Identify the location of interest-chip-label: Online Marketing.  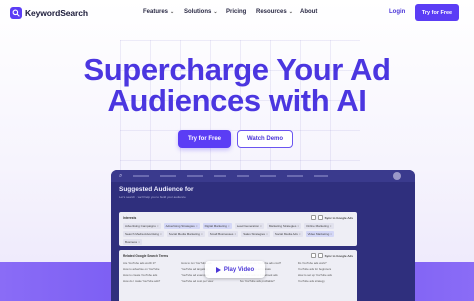
(317, 226).